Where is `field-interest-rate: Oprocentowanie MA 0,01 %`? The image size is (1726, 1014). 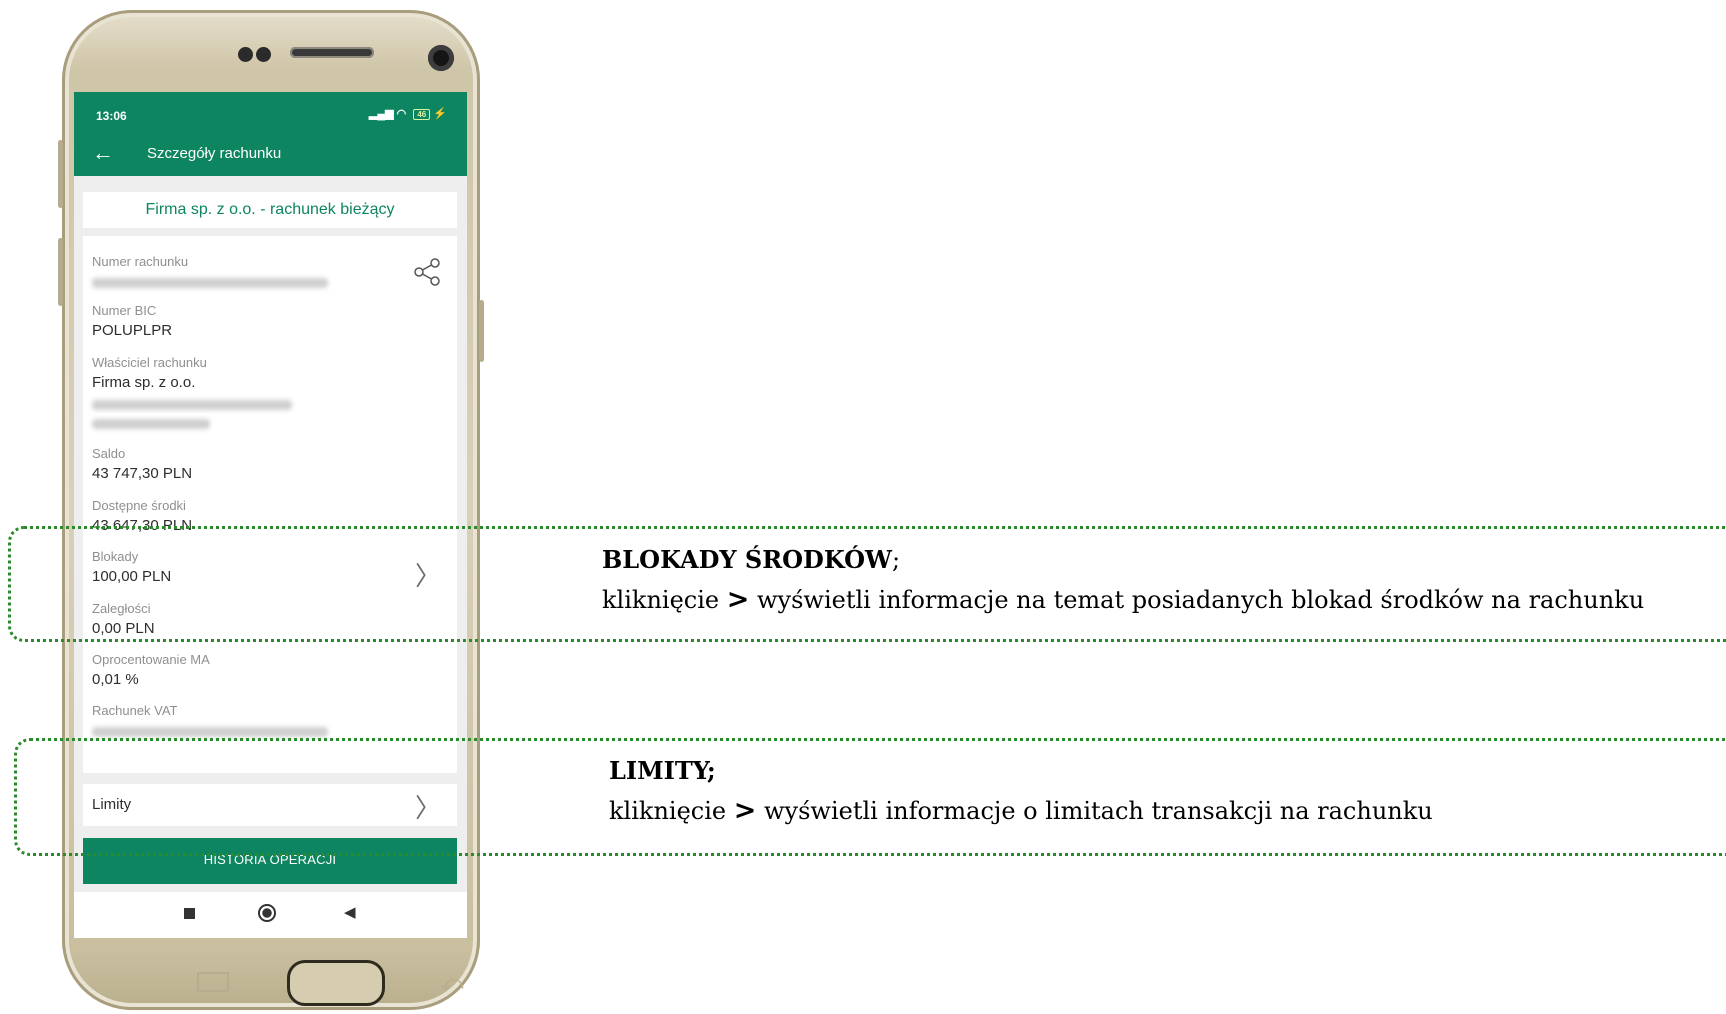 field-interest-rate: Oprocentowanie MA 0,01 % is located at coordinates (151, 670).